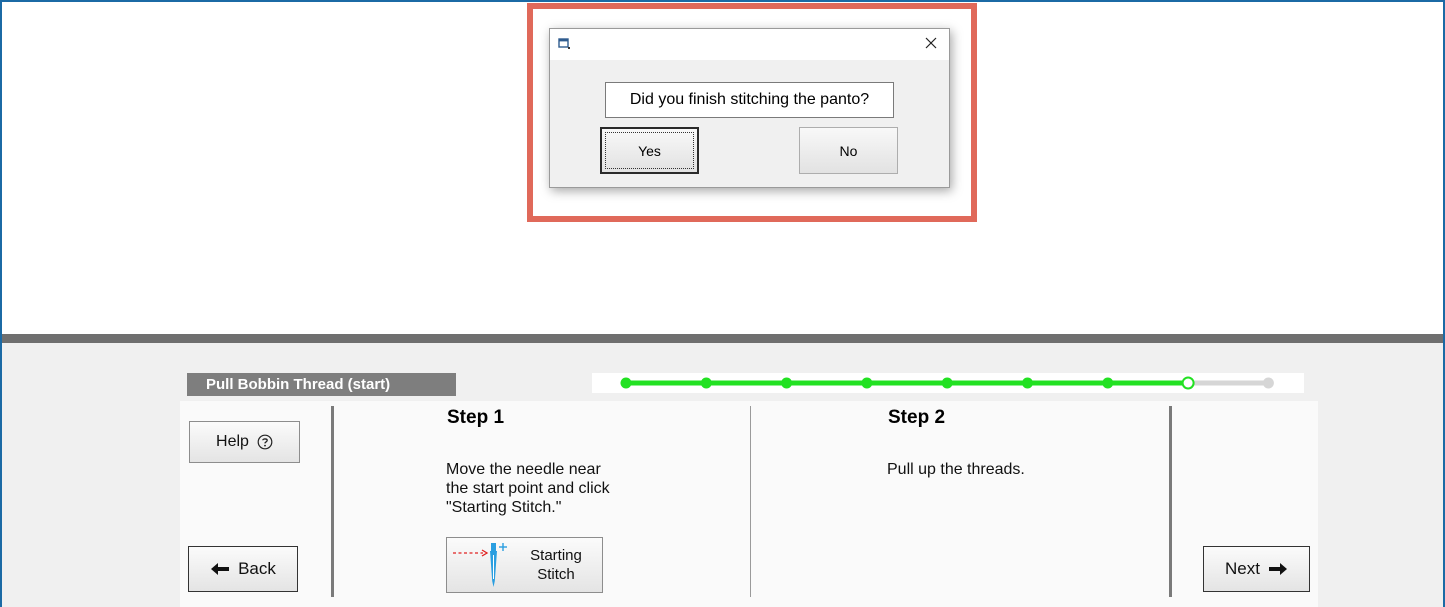 This screenshot has height=607, width=1445. I want to click on yes-button: Yes, so click(649, 150).